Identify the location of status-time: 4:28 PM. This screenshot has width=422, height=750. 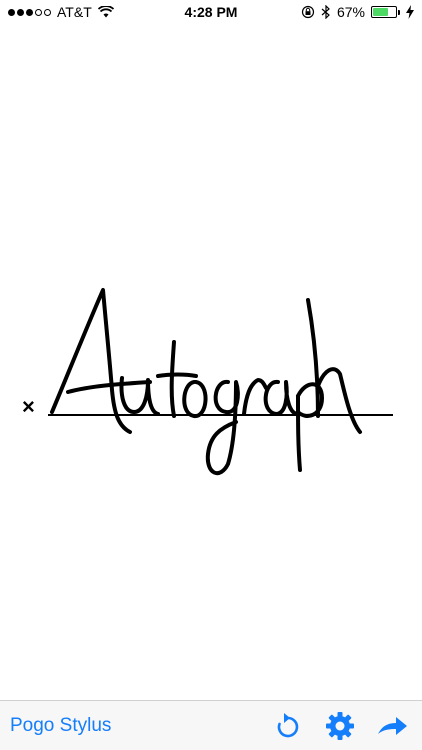
(211, 12).